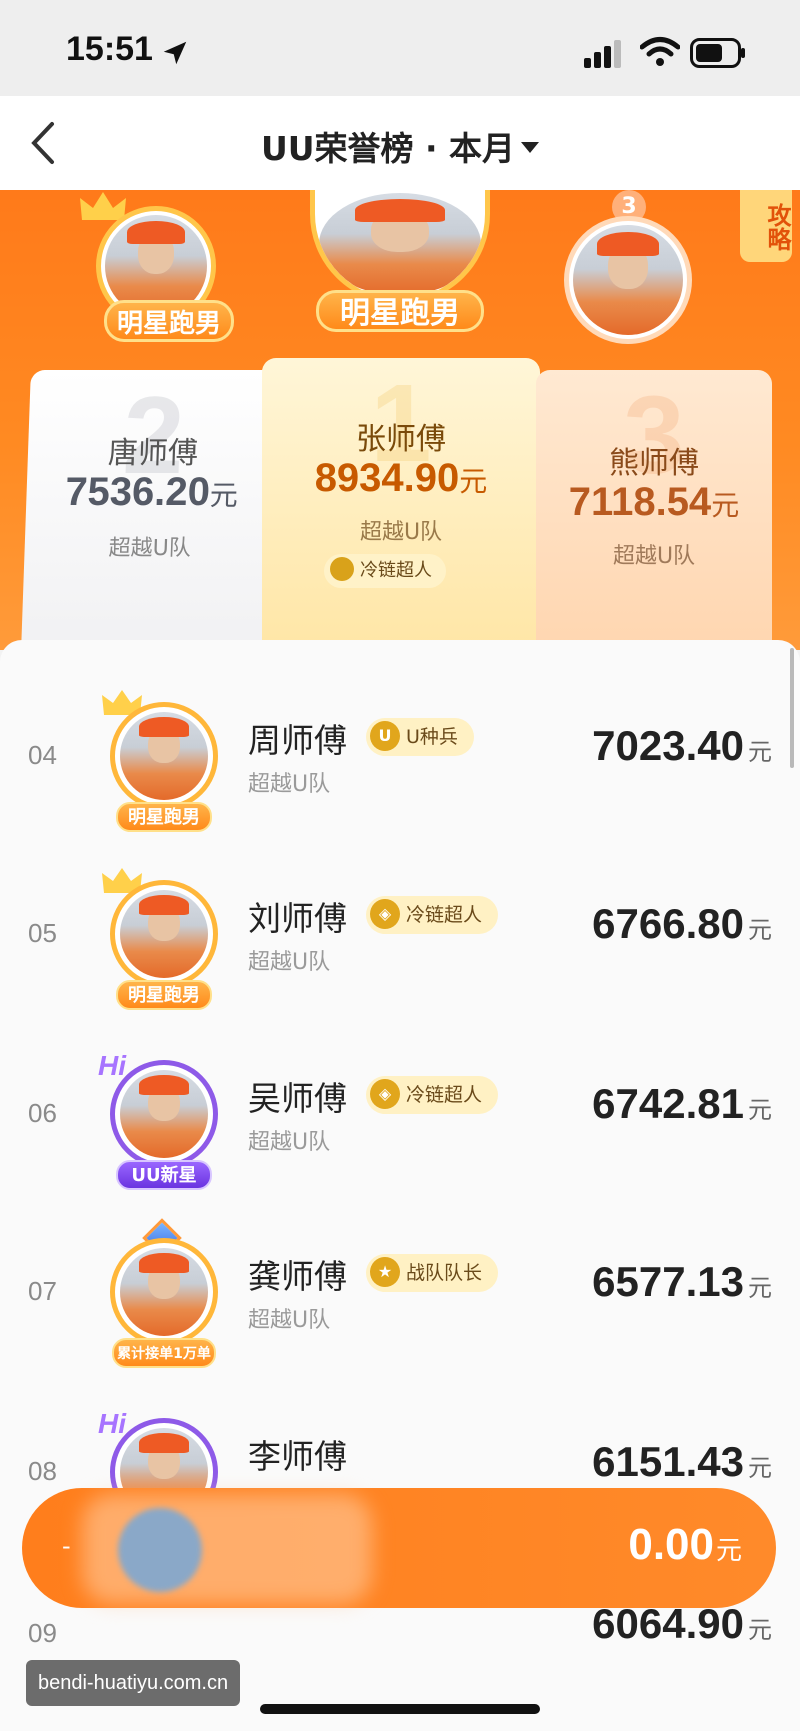 The image size is (800, 1731). What do you see at coordinates (297, 918) in the screenshot?
I see `driver-name: 刘师傅` at bounding box center [297, 918].